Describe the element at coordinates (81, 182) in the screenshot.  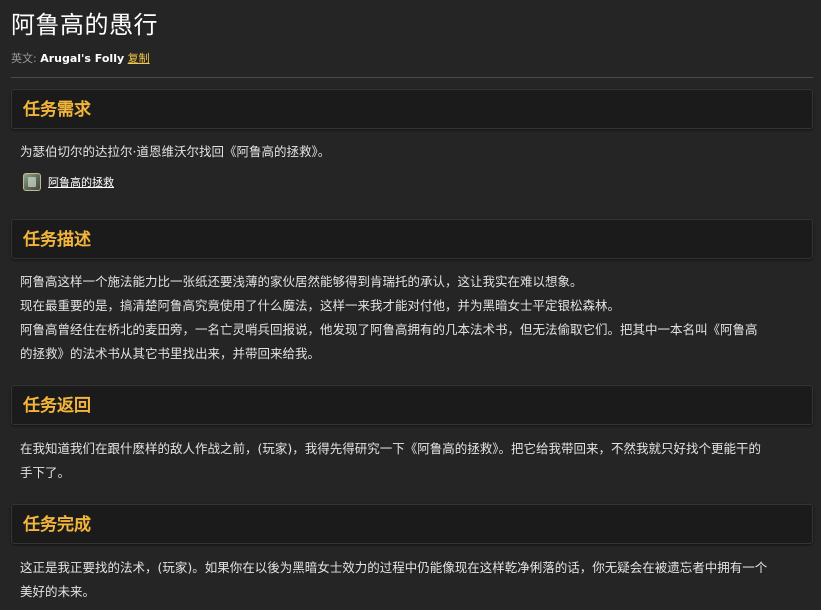
I see `quest-item-link: 阿鲁高的拯救` at that location.